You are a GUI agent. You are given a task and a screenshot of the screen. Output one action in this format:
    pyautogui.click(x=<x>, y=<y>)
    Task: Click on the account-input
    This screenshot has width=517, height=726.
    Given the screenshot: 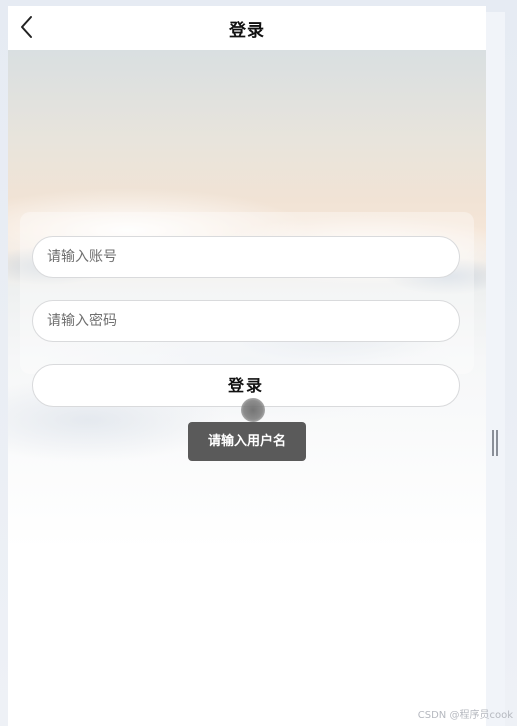 What is the action you would take?
    pyautogui.click(x=246, y=257)
    